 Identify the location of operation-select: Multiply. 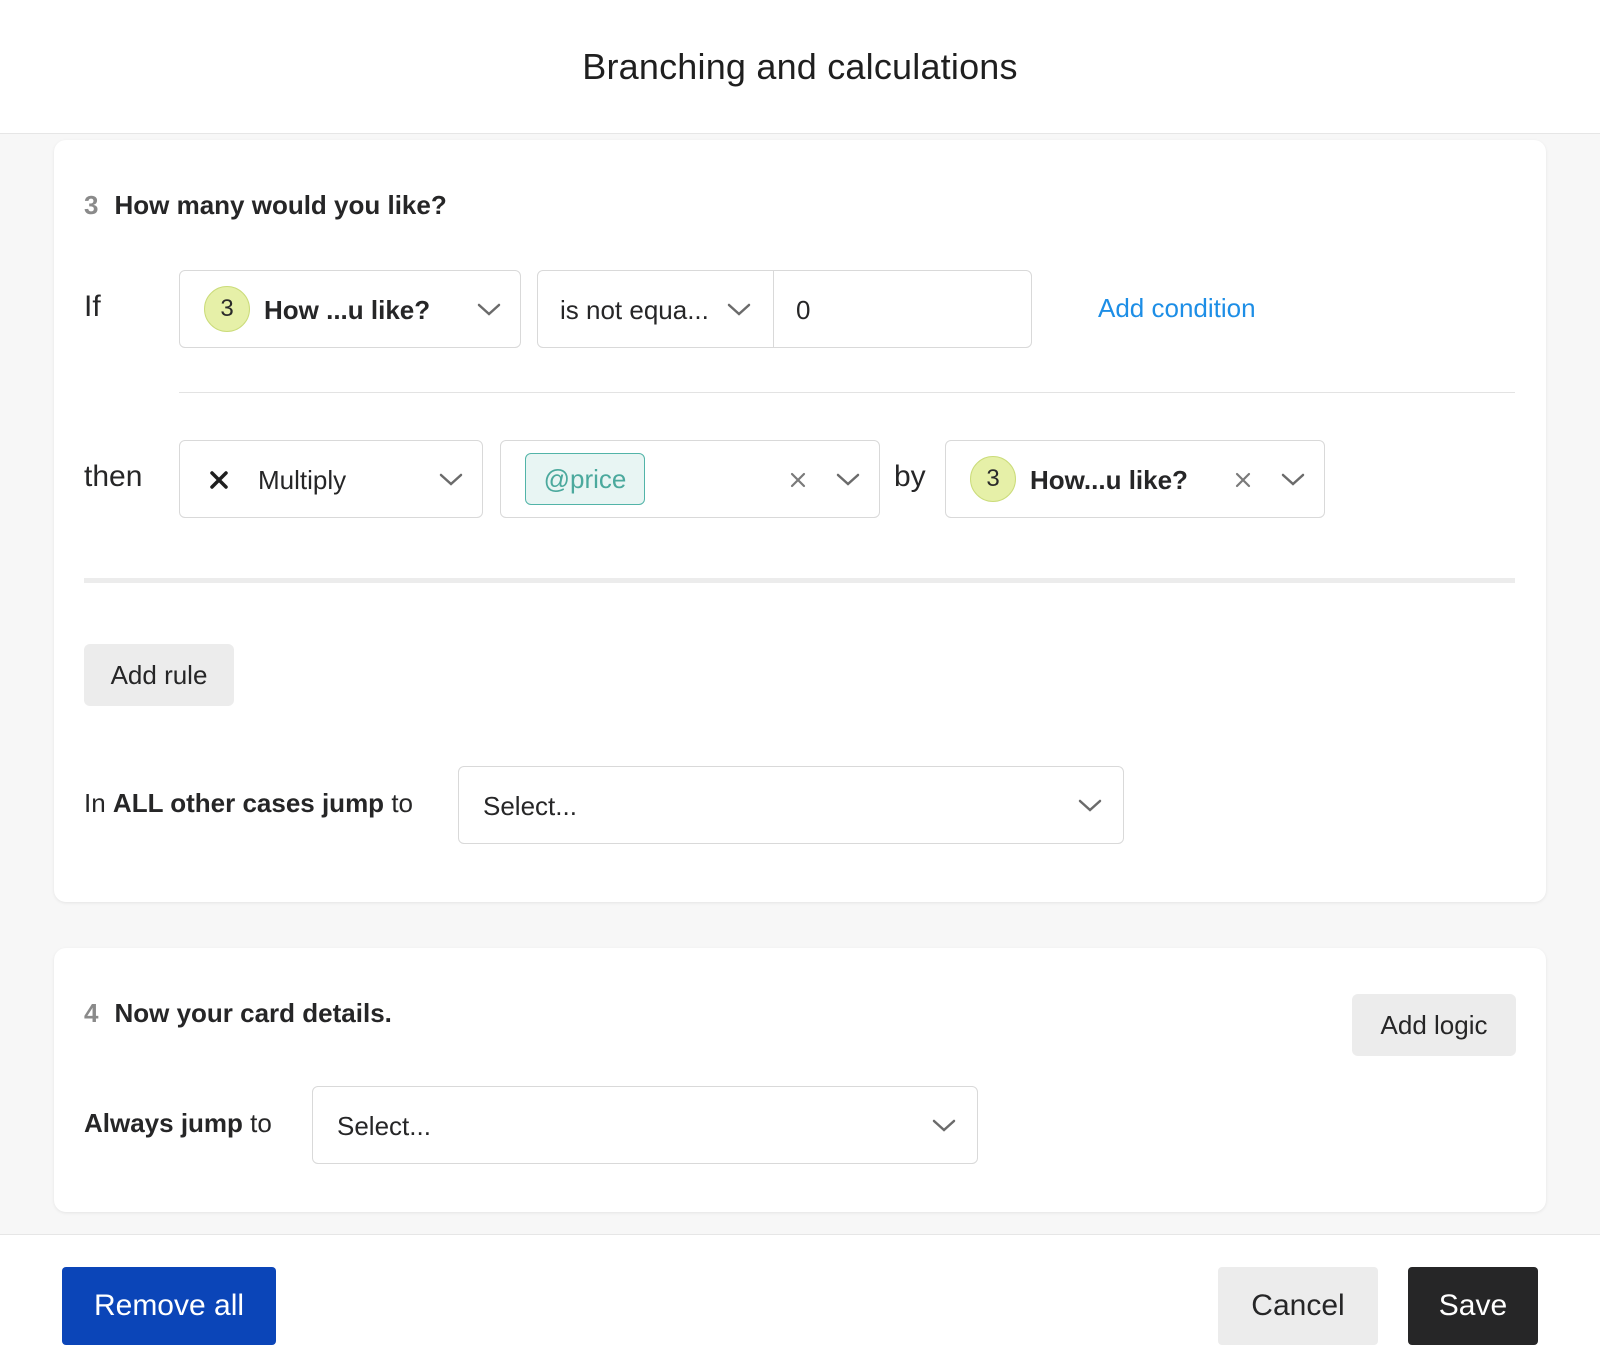
(331, 479).